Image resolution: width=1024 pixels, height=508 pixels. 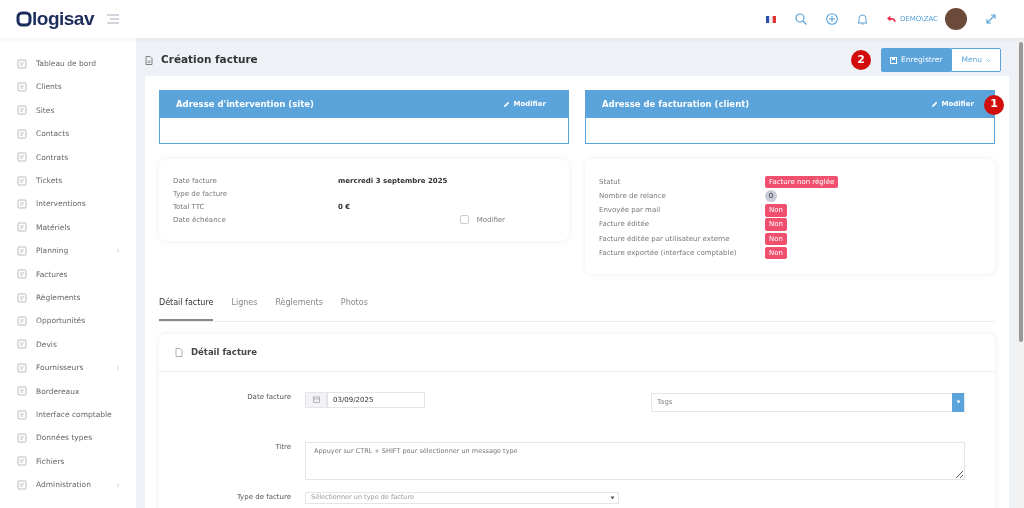 What do you see at coordinates (63, 18) in the screenshot?
I see `logo-text: logisav` at bounding box center [63, 18].